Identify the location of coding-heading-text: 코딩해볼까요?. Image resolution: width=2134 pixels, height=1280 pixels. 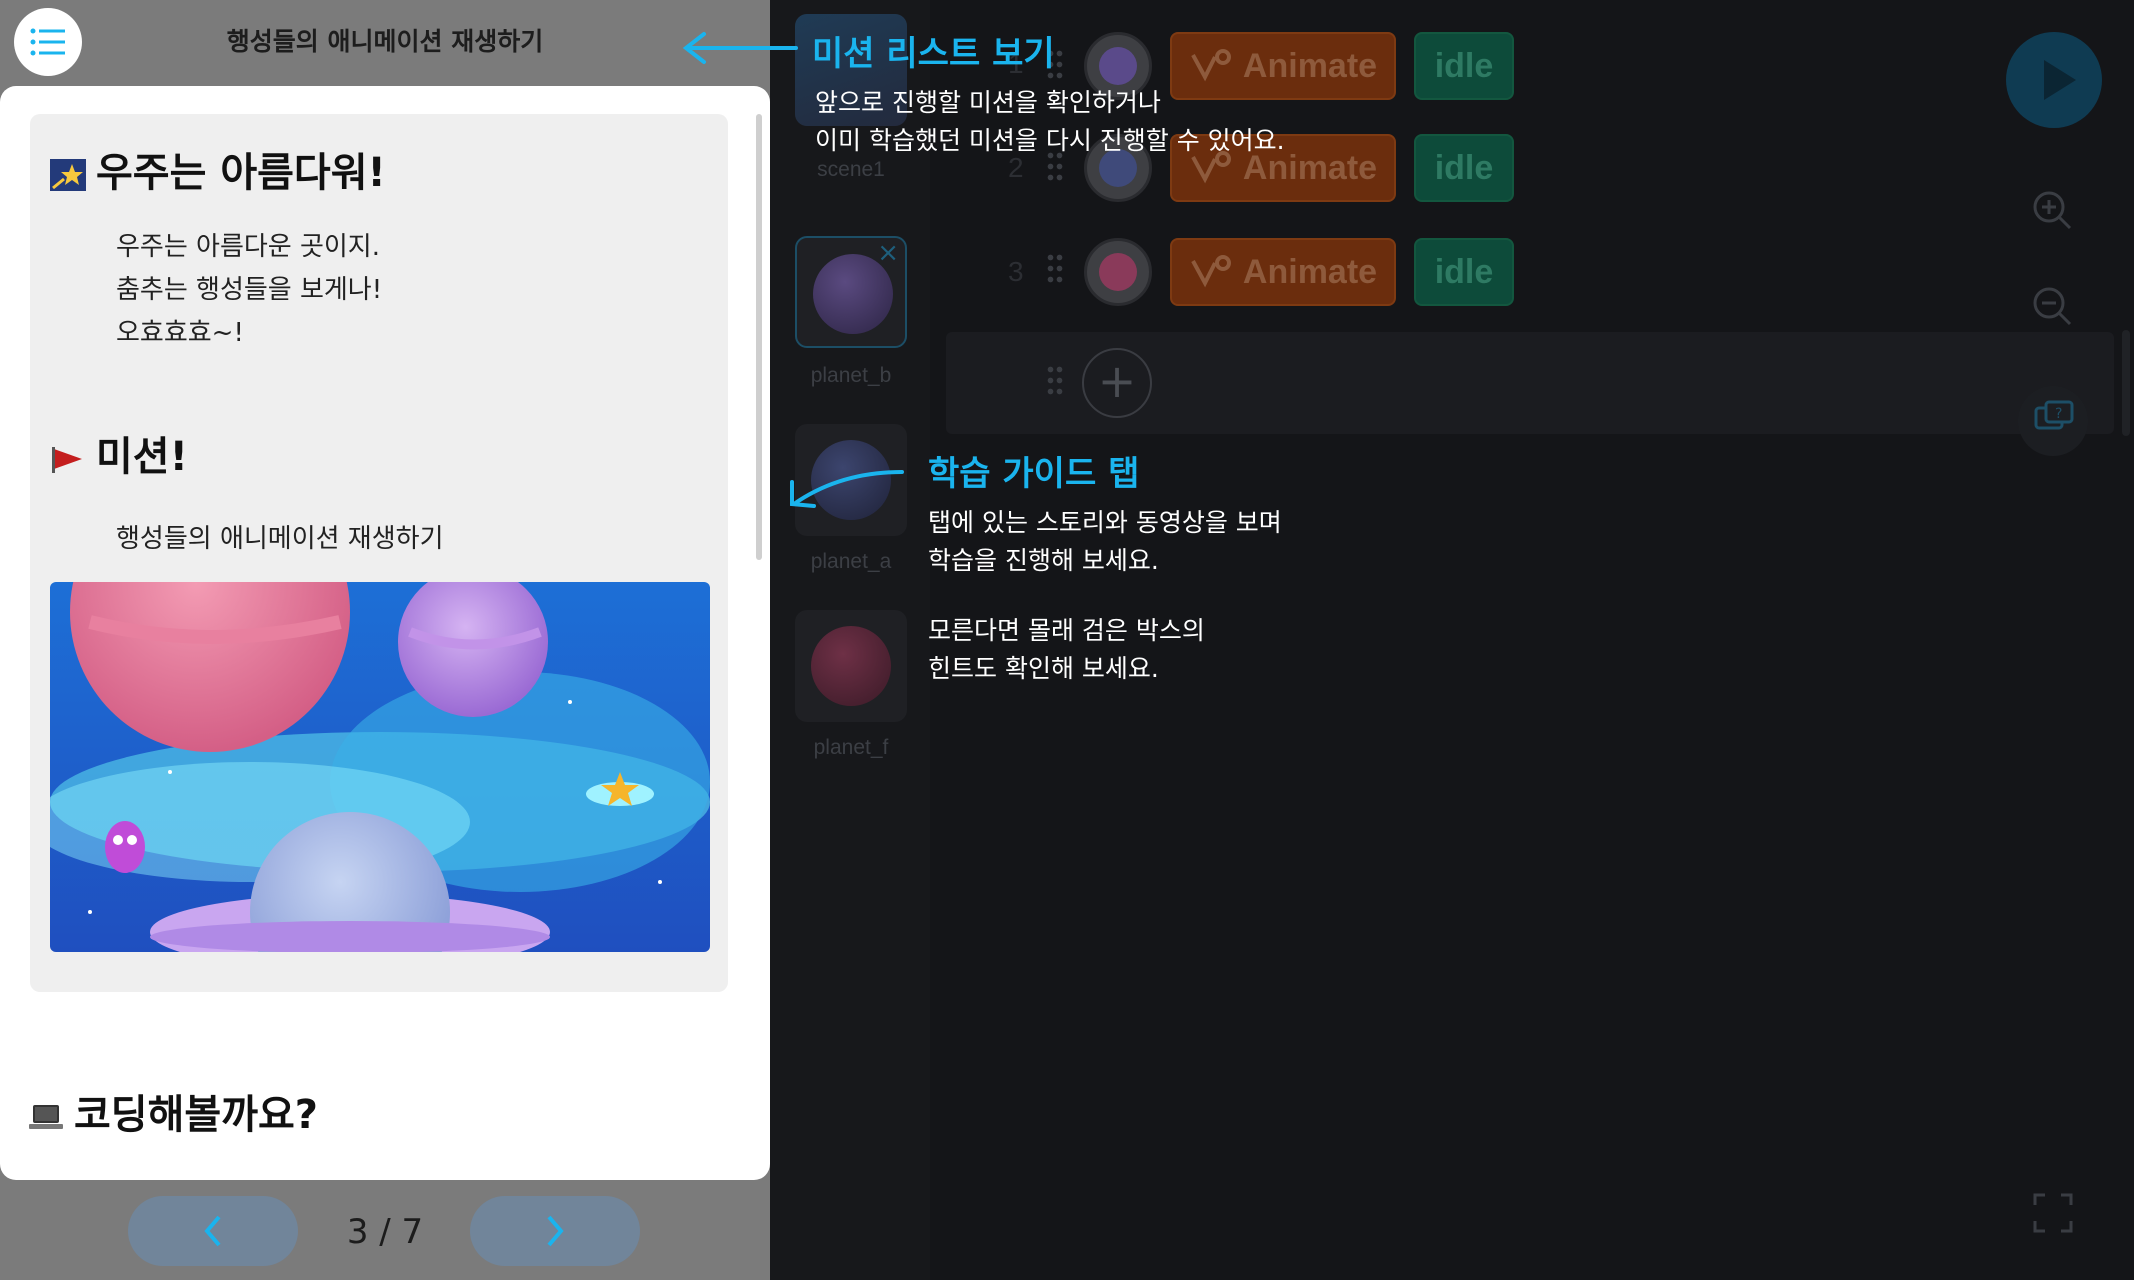
(196, 1115).